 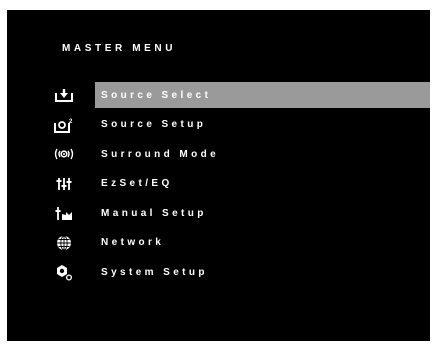 I want to click on menu-item-source-select: Source Select, so click(x=239, y=95).